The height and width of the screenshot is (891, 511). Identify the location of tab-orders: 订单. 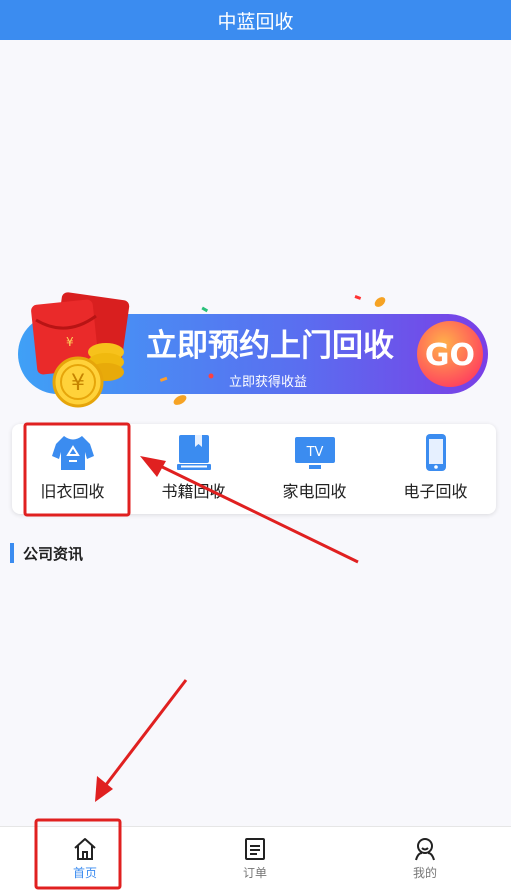
(255, 859).